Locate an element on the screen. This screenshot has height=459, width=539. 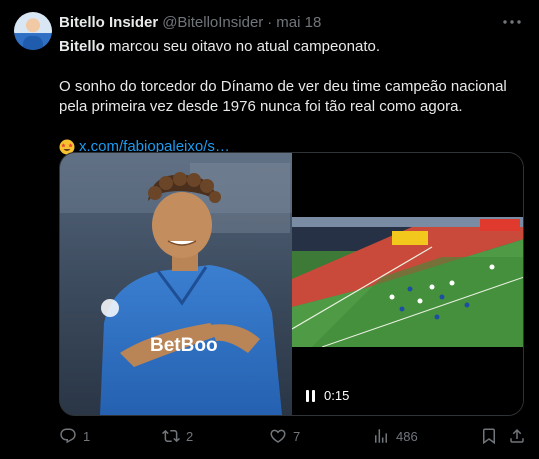
tweet-header: Bitello Insider @BitelloInsider · mai 18 is located at coordinates (190, 22).